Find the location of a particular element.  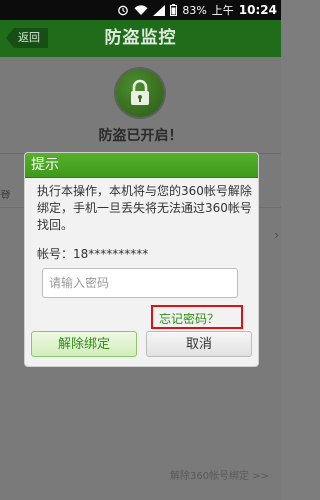

protection-status: 防盗已开启！ is located at coordinates (140, 136).